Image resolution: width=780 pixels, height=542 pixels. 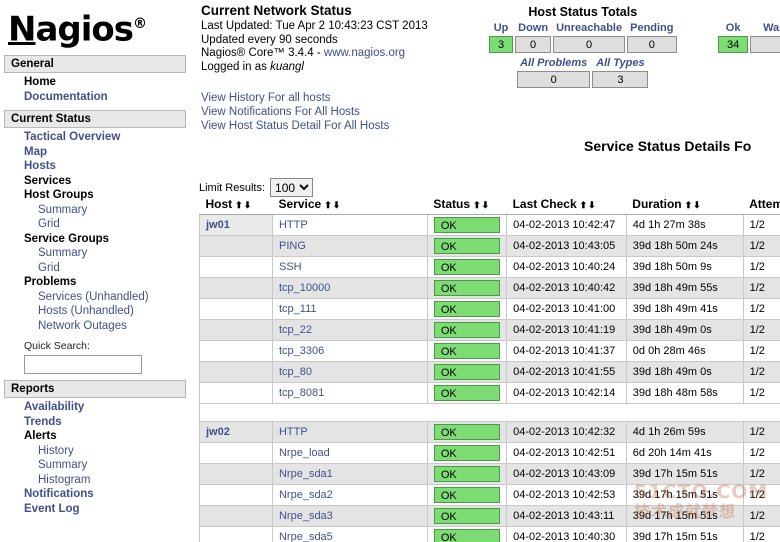 I want to click on sidebar-item-label: Hosts, so click(x=40, y=166).